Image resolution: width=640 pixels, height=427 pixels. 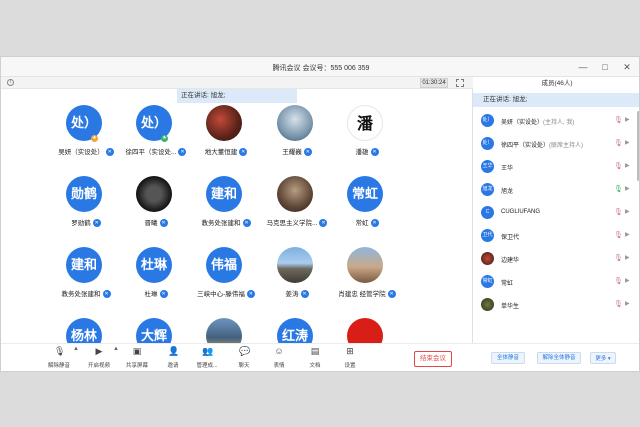 I want to click on participant-label: 肖建忠 经管学院 ✕, so click(x=367, y=293).